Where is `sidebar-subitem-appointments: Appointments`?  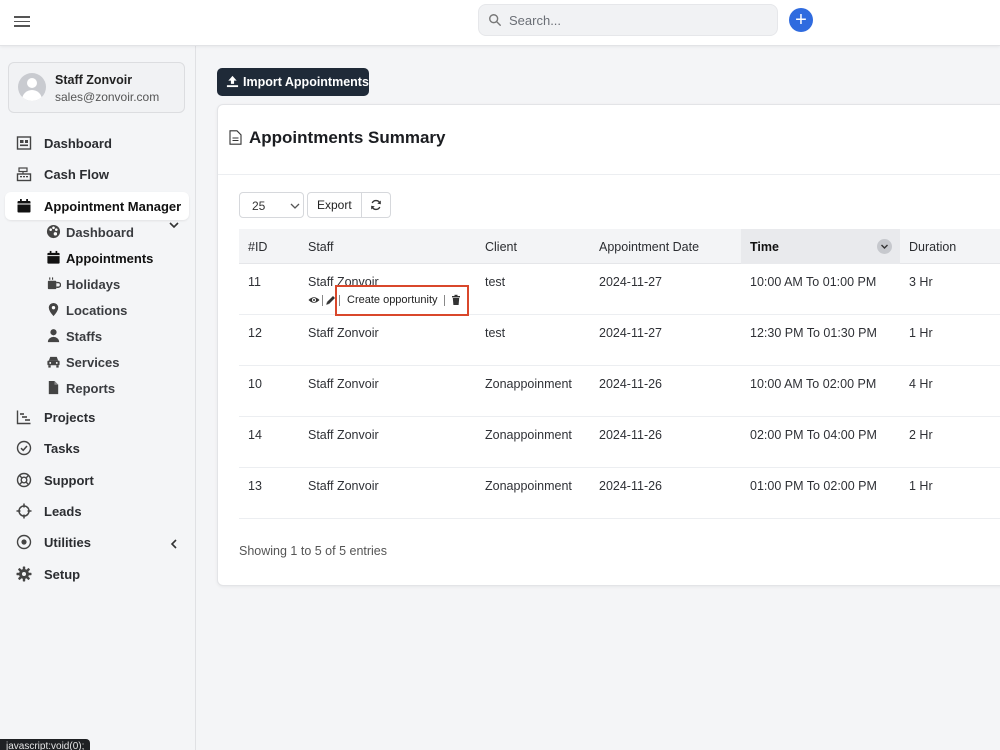 sidebar-subitem-appointments: Appointments is located at coordinates (98, 258).